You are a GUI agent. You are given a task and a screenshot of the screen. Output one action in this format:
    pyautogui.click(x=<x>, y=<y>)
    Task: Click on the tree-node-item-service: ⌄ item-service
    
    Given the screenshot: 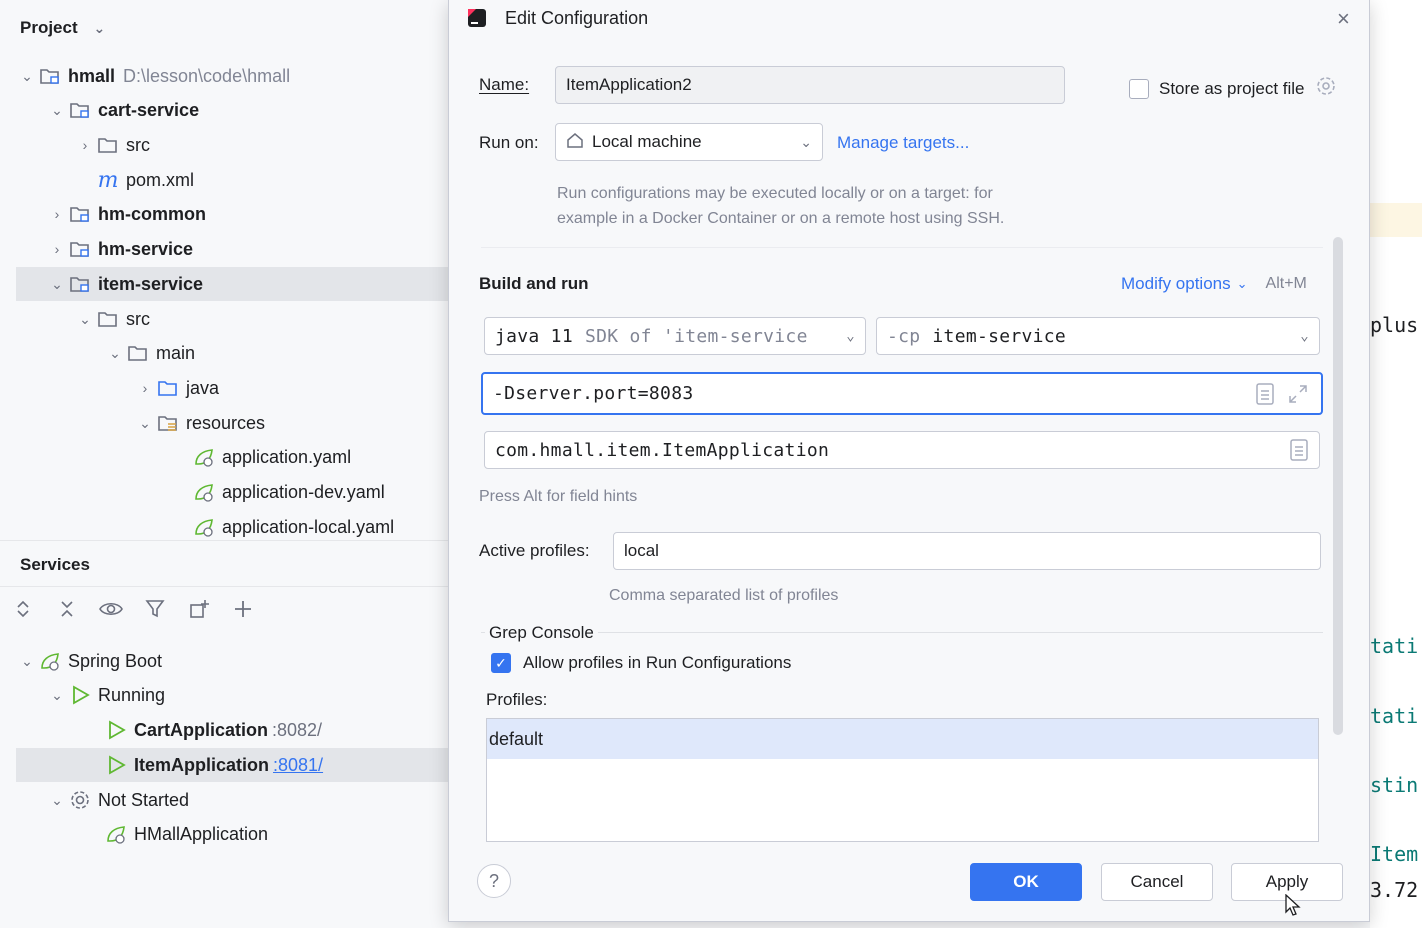 What is the action you would take?
    pyautogui.click(x=232, y=284)
    